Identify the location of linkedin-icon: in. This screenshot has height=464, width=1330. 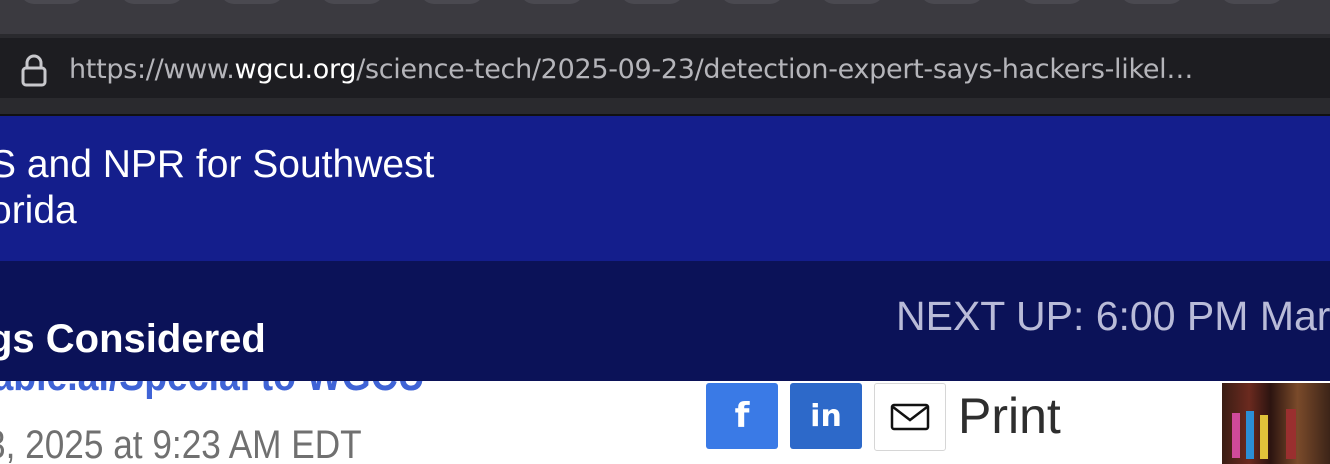
(826, 416).